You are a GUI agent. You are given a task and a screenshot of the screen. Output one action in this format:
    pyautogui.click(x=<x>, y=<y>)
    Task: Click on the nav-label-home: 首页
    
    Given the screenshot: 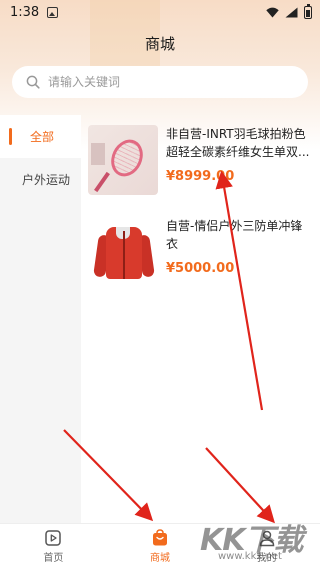 What is the action you would take?
    pyautogui.click(x=53, y=558)
    